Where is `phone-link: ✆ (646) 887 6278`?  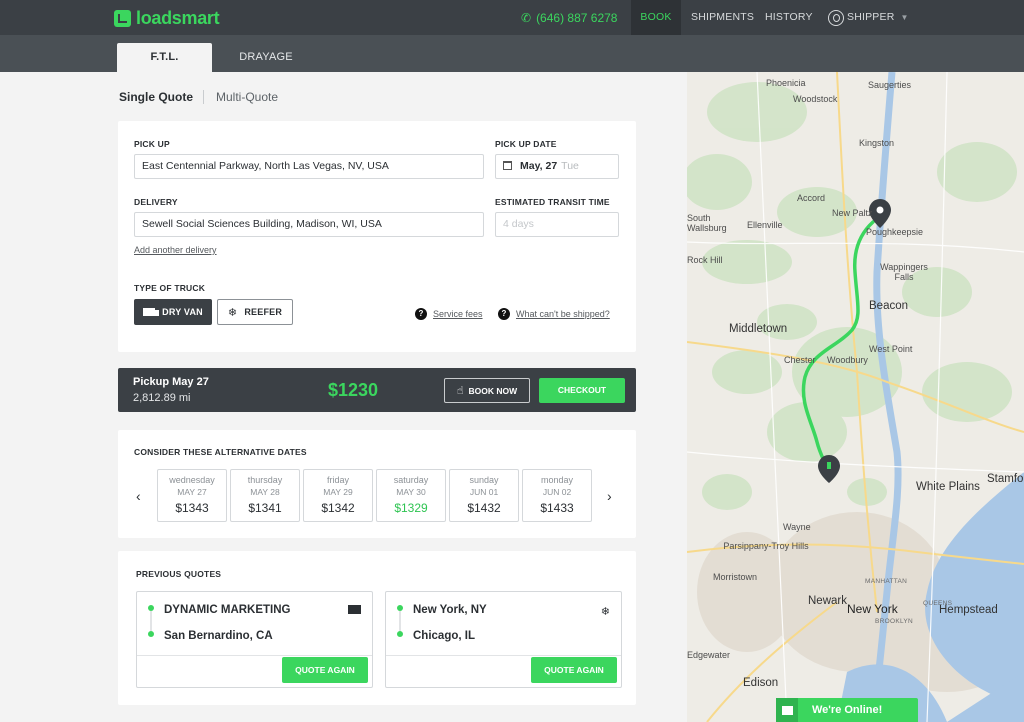 phone-link: ✆ (646) 887 6278 is located at coordinates (569, 18).